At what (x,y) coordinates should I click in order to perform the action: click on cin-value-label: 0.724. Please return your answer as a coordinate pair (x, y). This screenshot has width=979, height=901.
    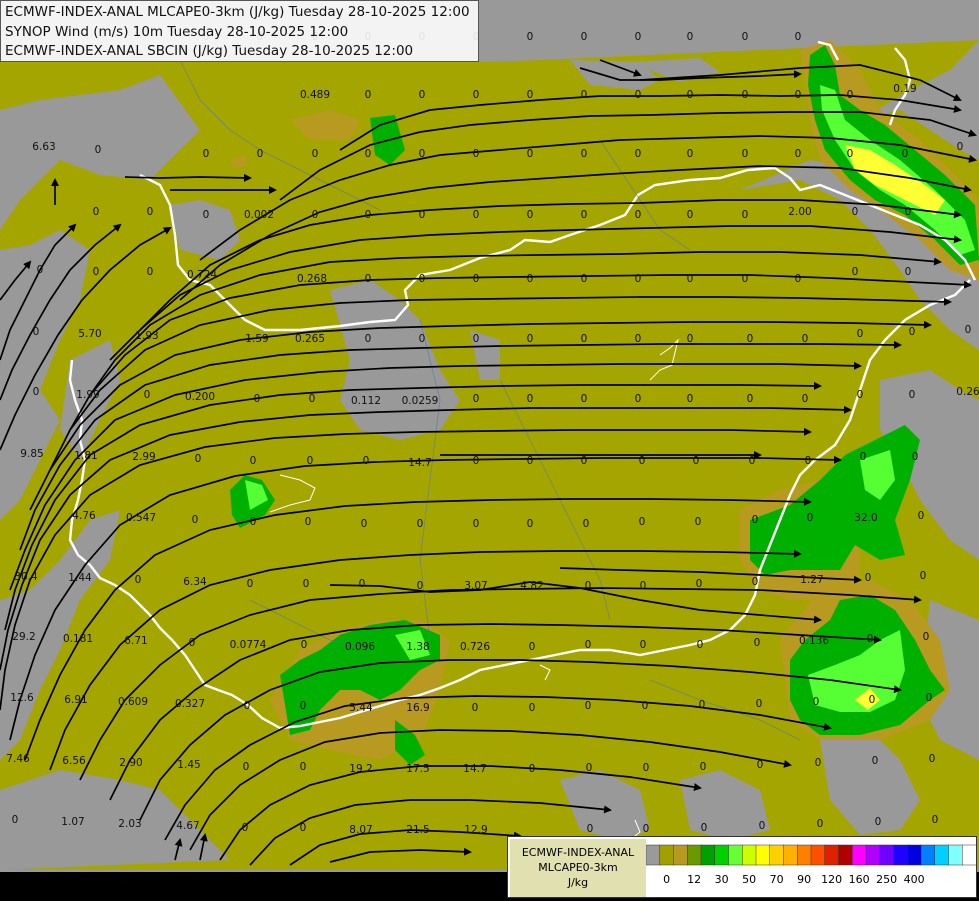
    Looking at the image, I should click on (202, 275).